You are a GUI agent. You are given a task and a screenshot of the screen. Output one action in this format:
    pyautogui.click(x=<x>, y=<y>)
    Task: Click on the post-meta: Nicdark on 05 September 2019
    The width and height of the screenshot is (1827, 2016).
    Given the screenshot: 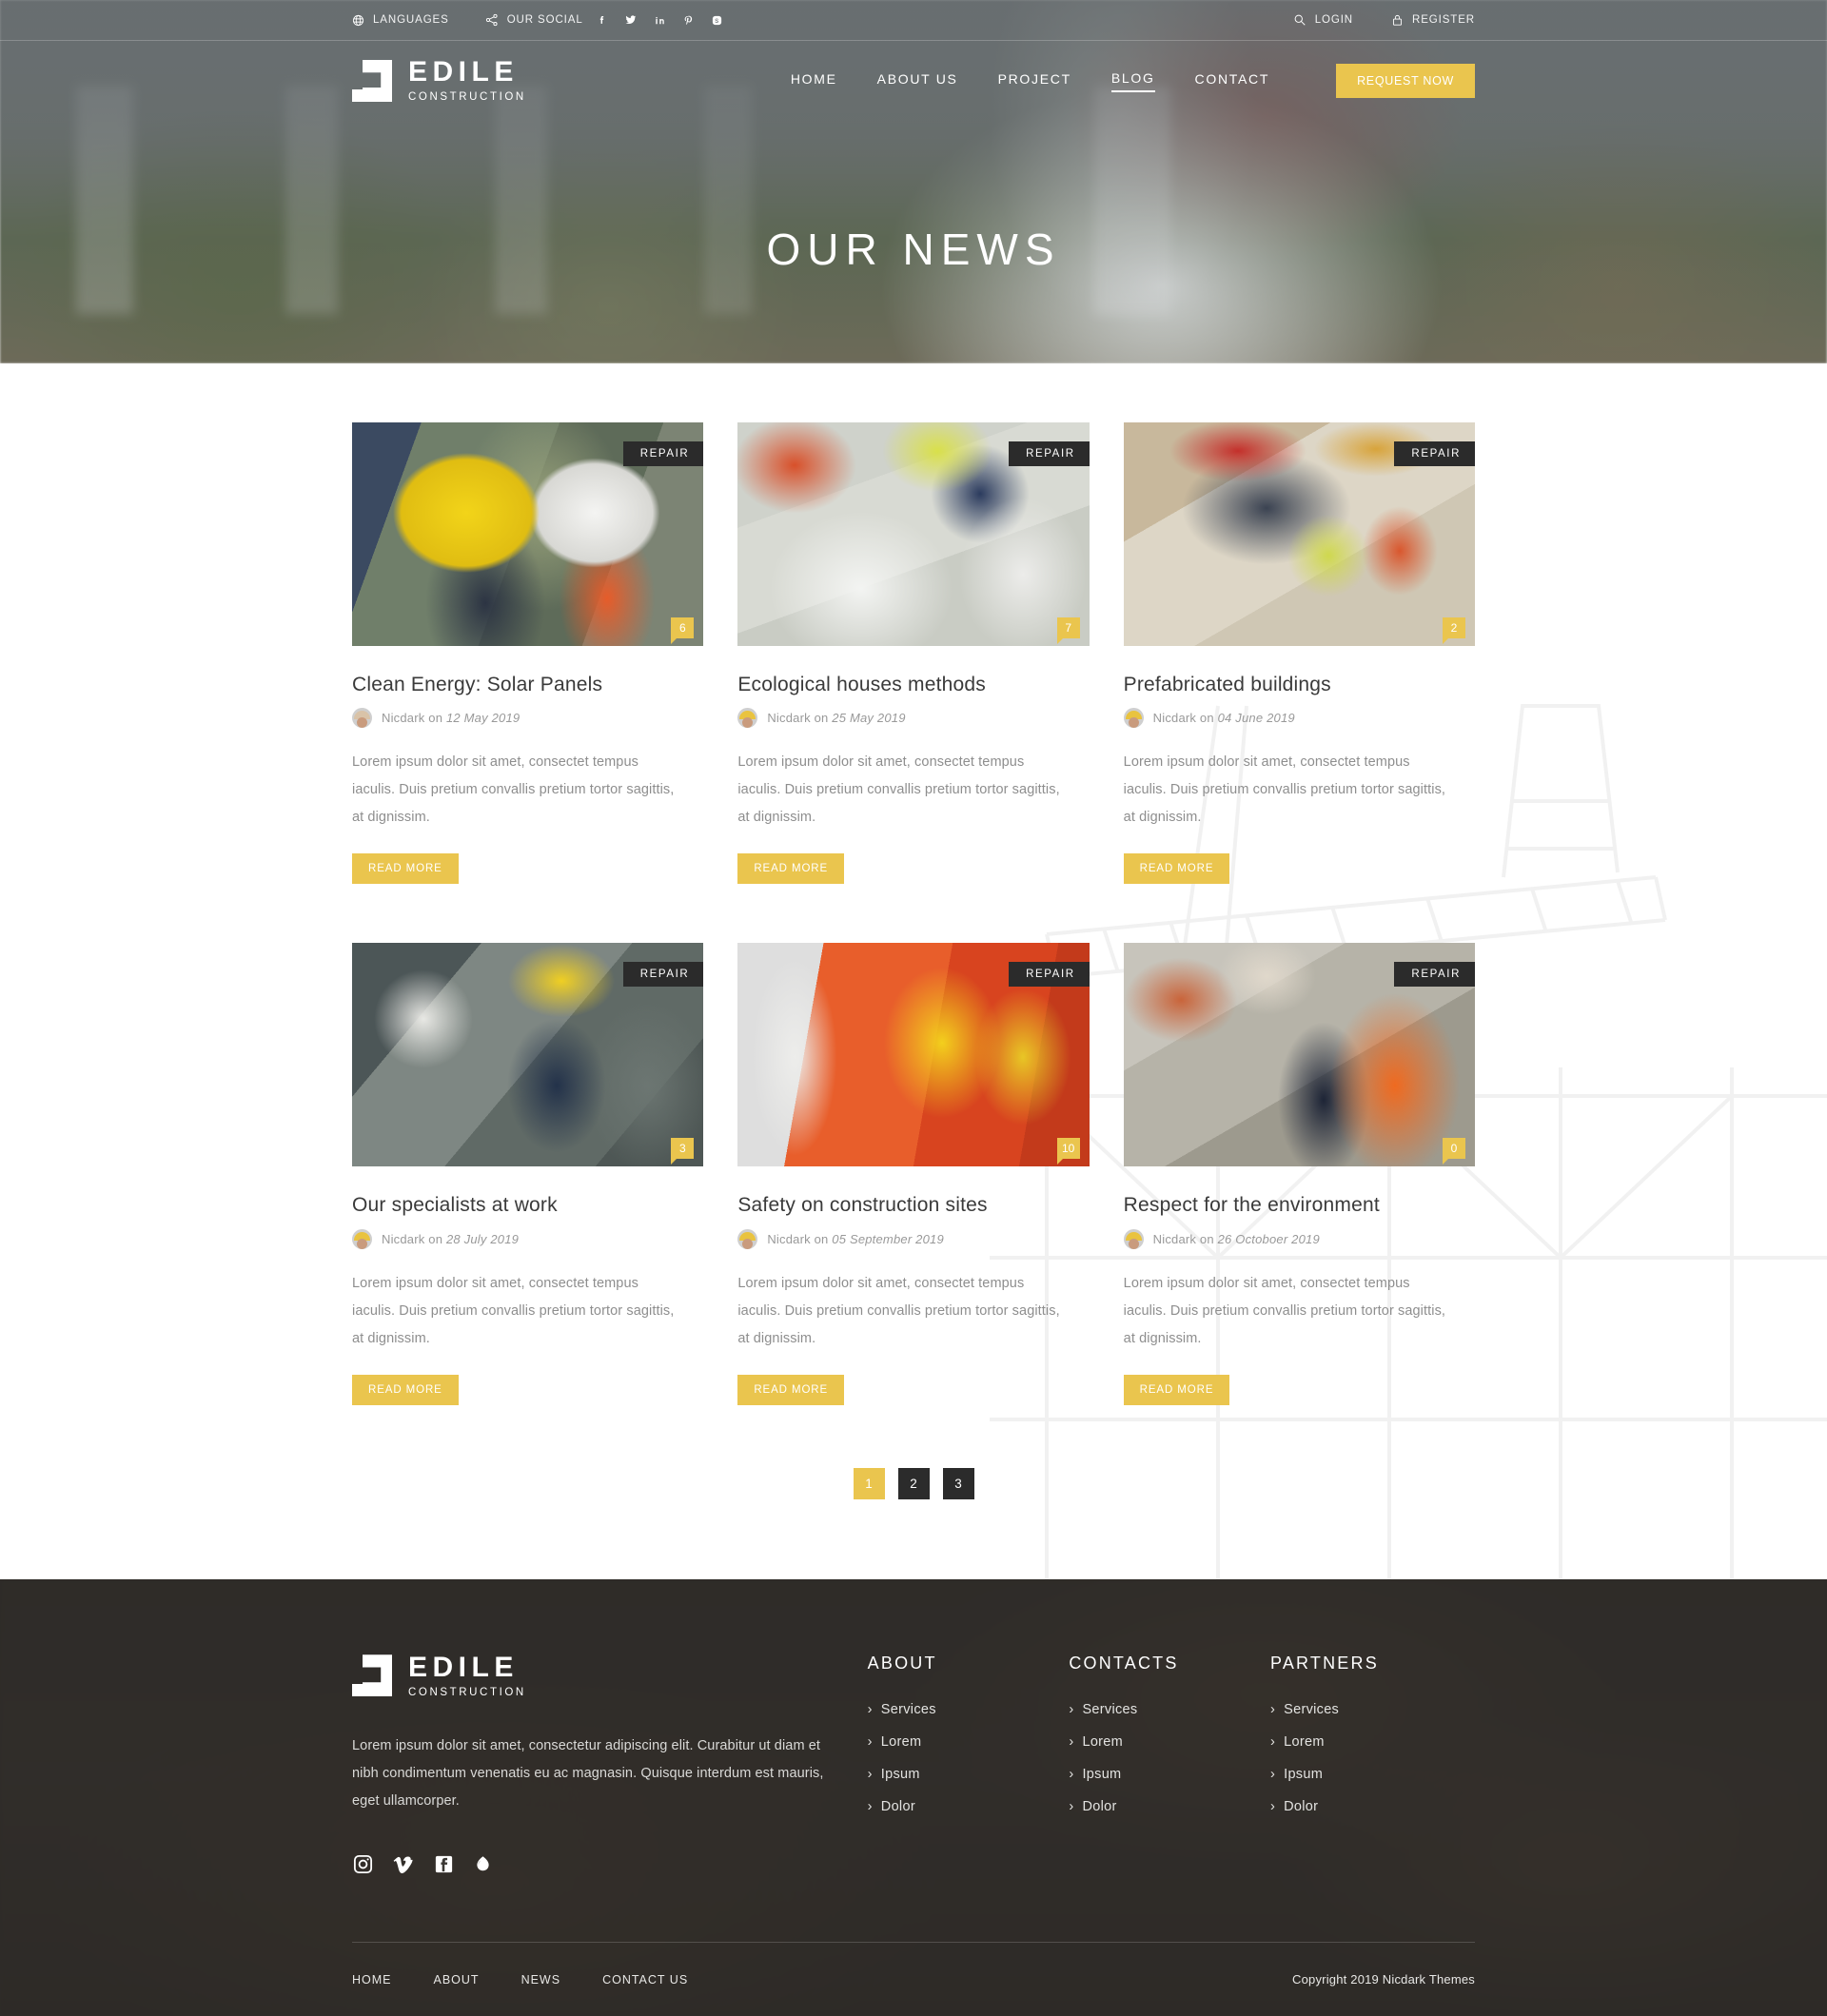 What is the action you would take?
    pyautogui.click(x=913, y=1239)
    